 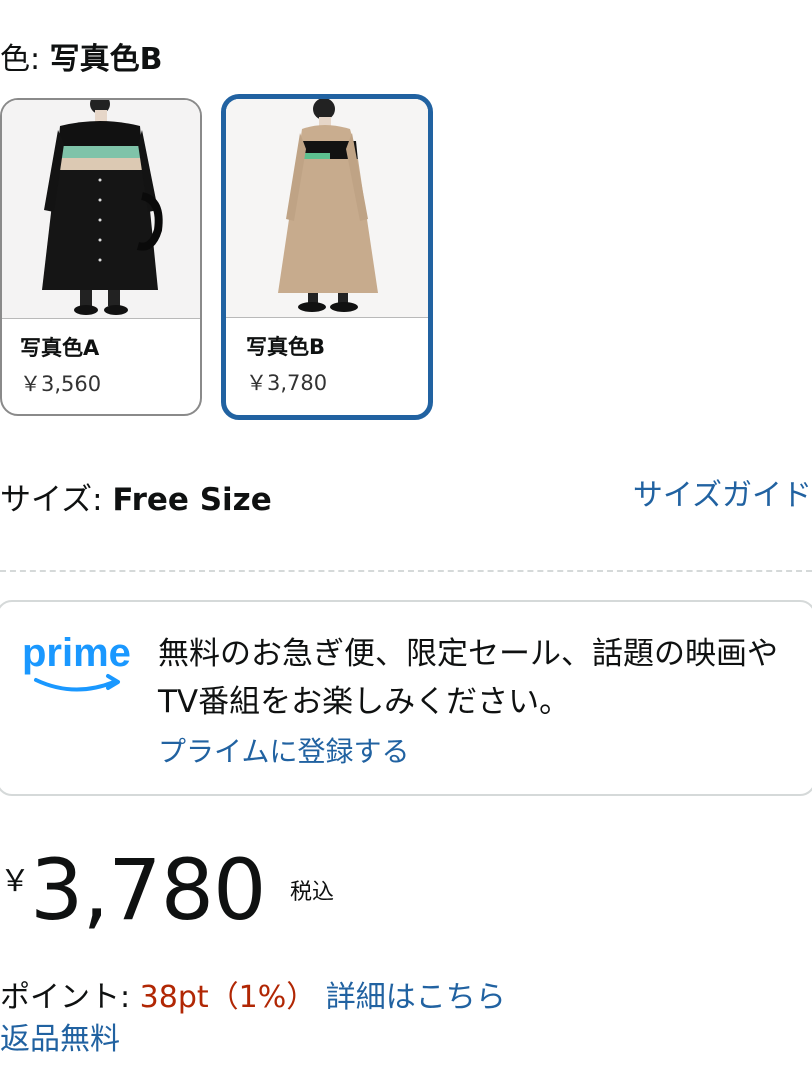 I want to click on size-guide-link: サイズガイド, so click(x=722, y=492).